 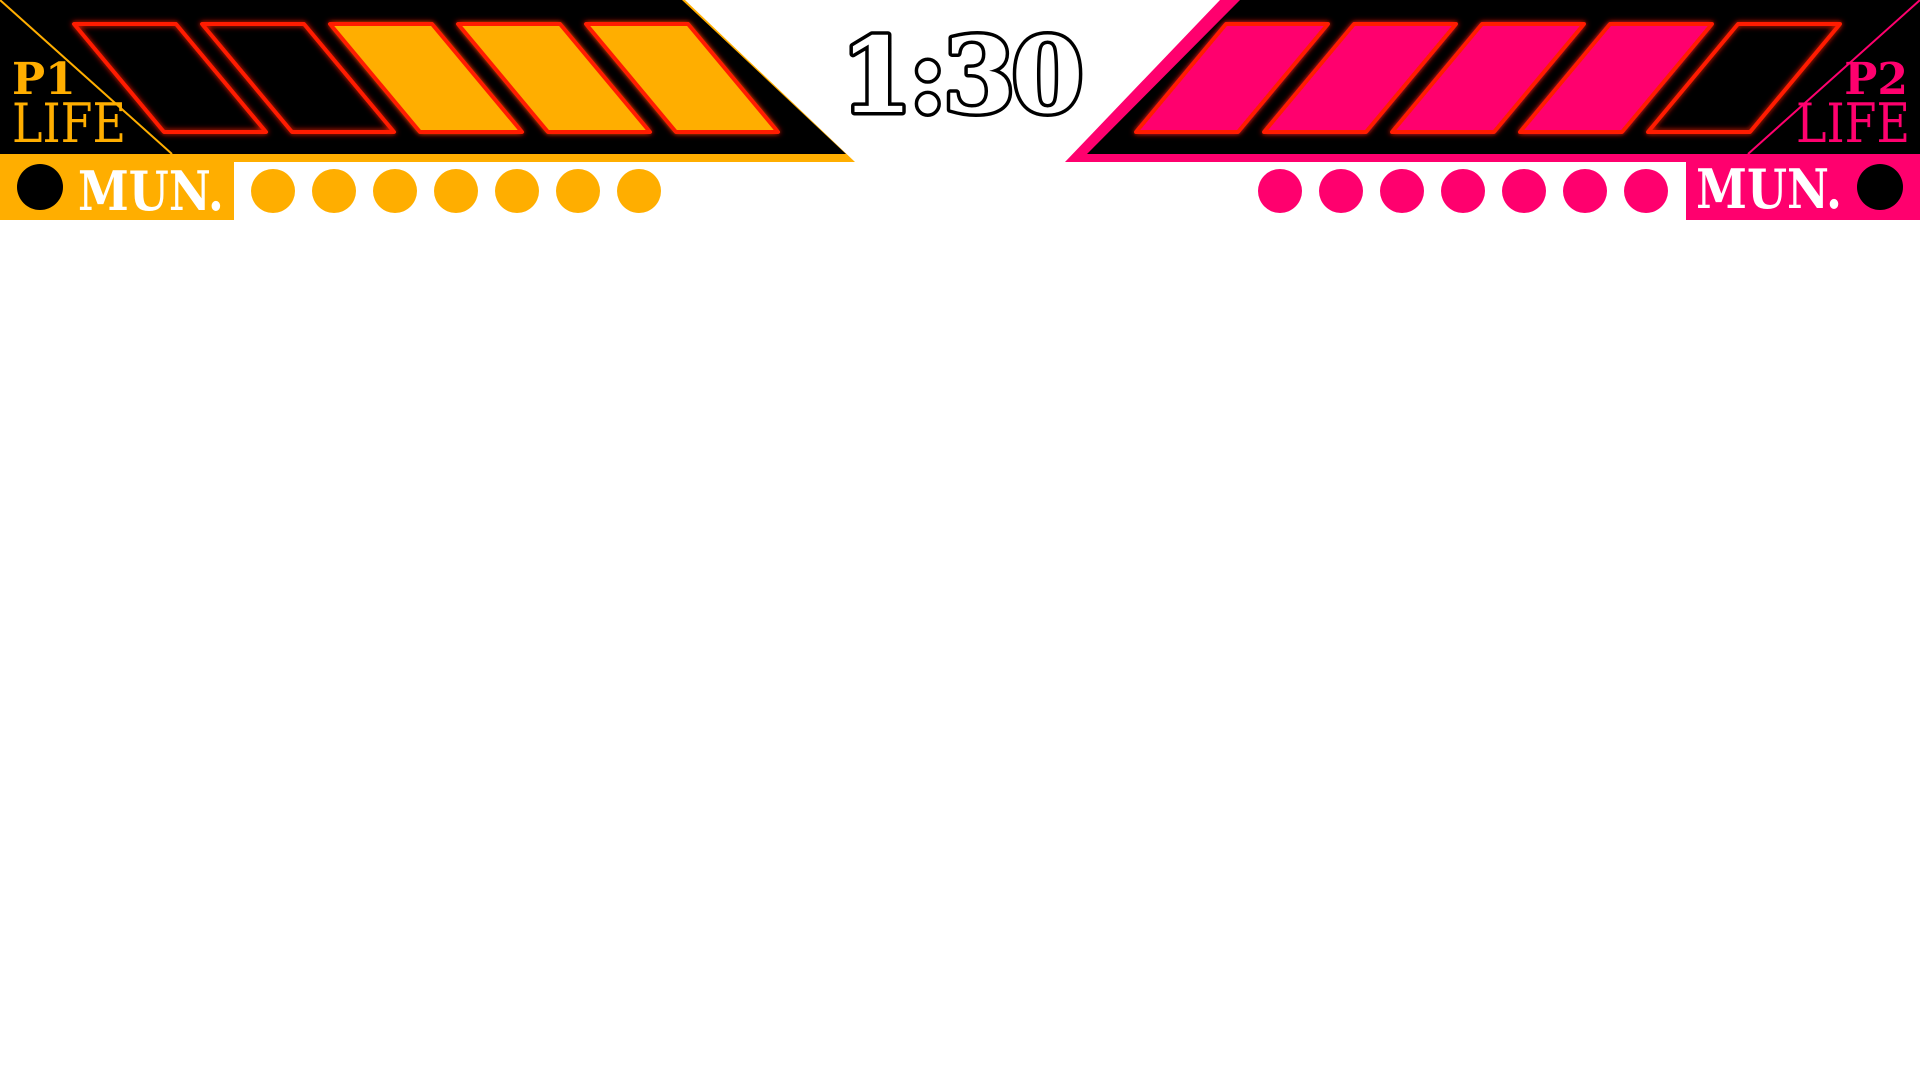 I want to click on p2-ammo-strip: MUN., so click(x=1589, y=189).